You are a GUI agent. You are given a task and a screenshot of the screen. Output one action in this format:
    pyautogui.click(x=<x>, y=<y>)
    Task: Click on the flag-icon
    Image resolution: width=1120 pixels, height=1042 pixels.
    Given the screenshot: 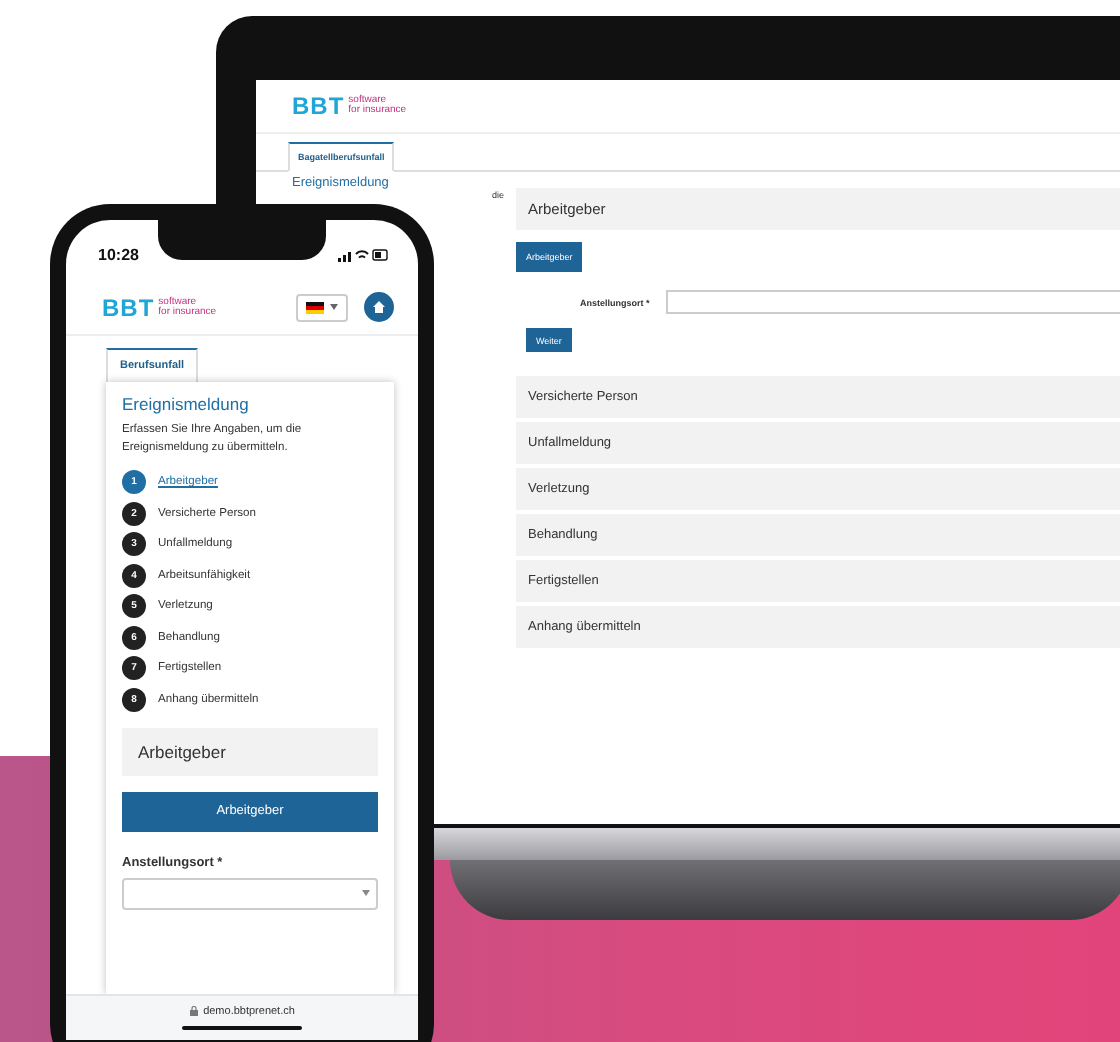 What is the action you would take?
    pyautogui.click(x=315, y=307)
    